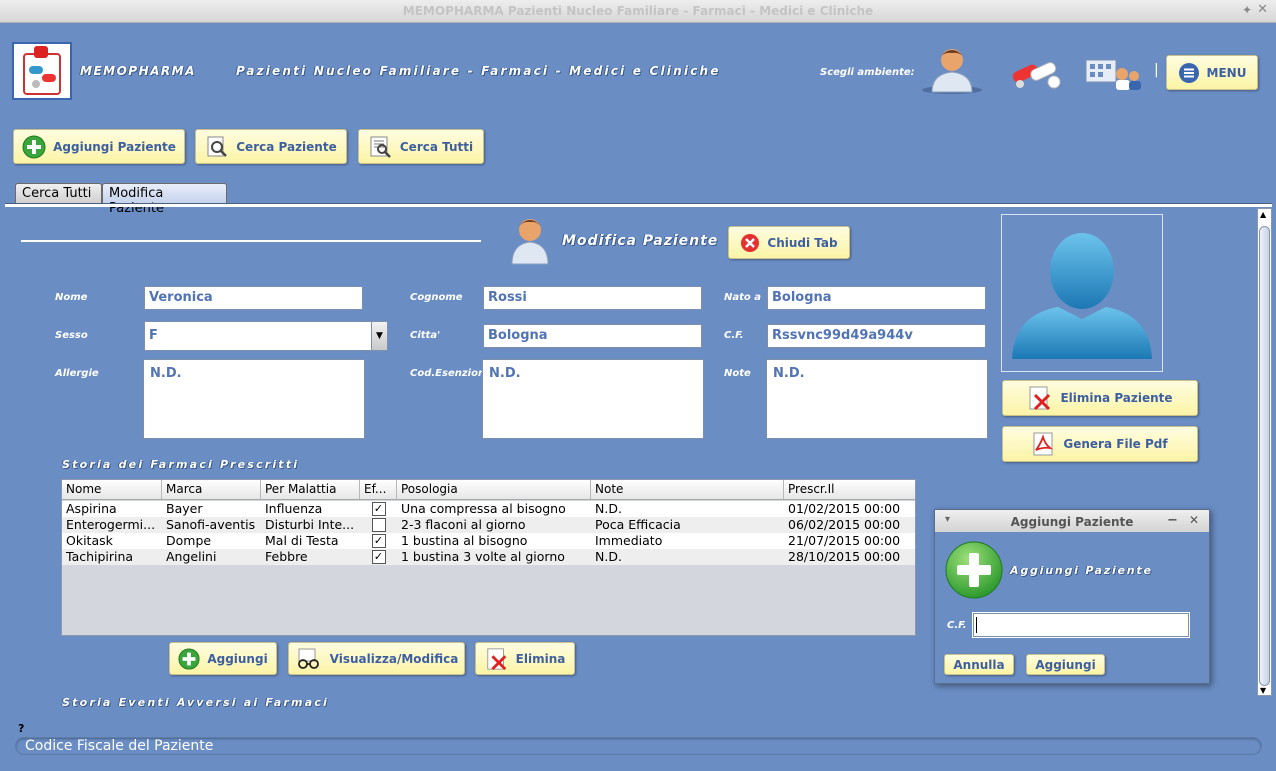 This screenshot has height=771, width=1276. Describe the element at coordinates (876, 298) in the screenshot. I see `nato-a-field: Bologna` at that location.